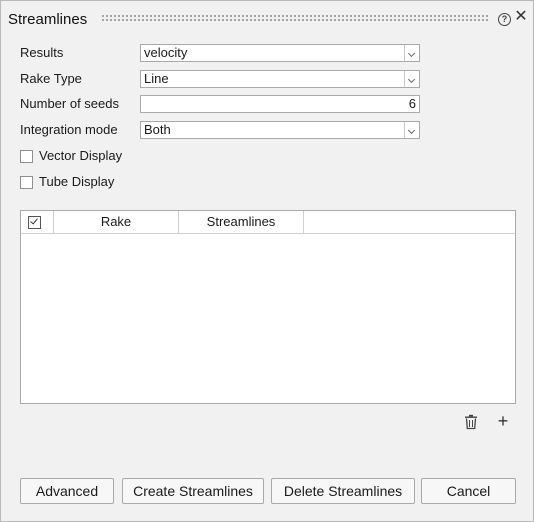 The image size is (534, 522). What do you see at coordinates (412, 103) in the screenshot?
I see `seeds-value: 6` at bounding box center [412, 103].